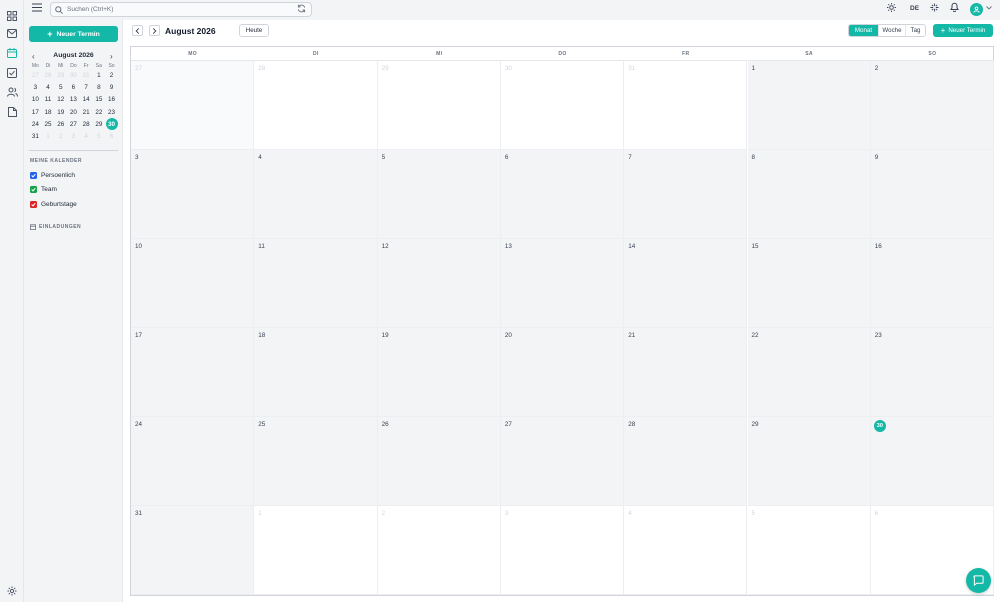 This screenshot has width=1000, height=602. What do you see at coordinates (193, 372) in the screenshot?
I see `day-cell: 17` at bounding box center [193, 372].